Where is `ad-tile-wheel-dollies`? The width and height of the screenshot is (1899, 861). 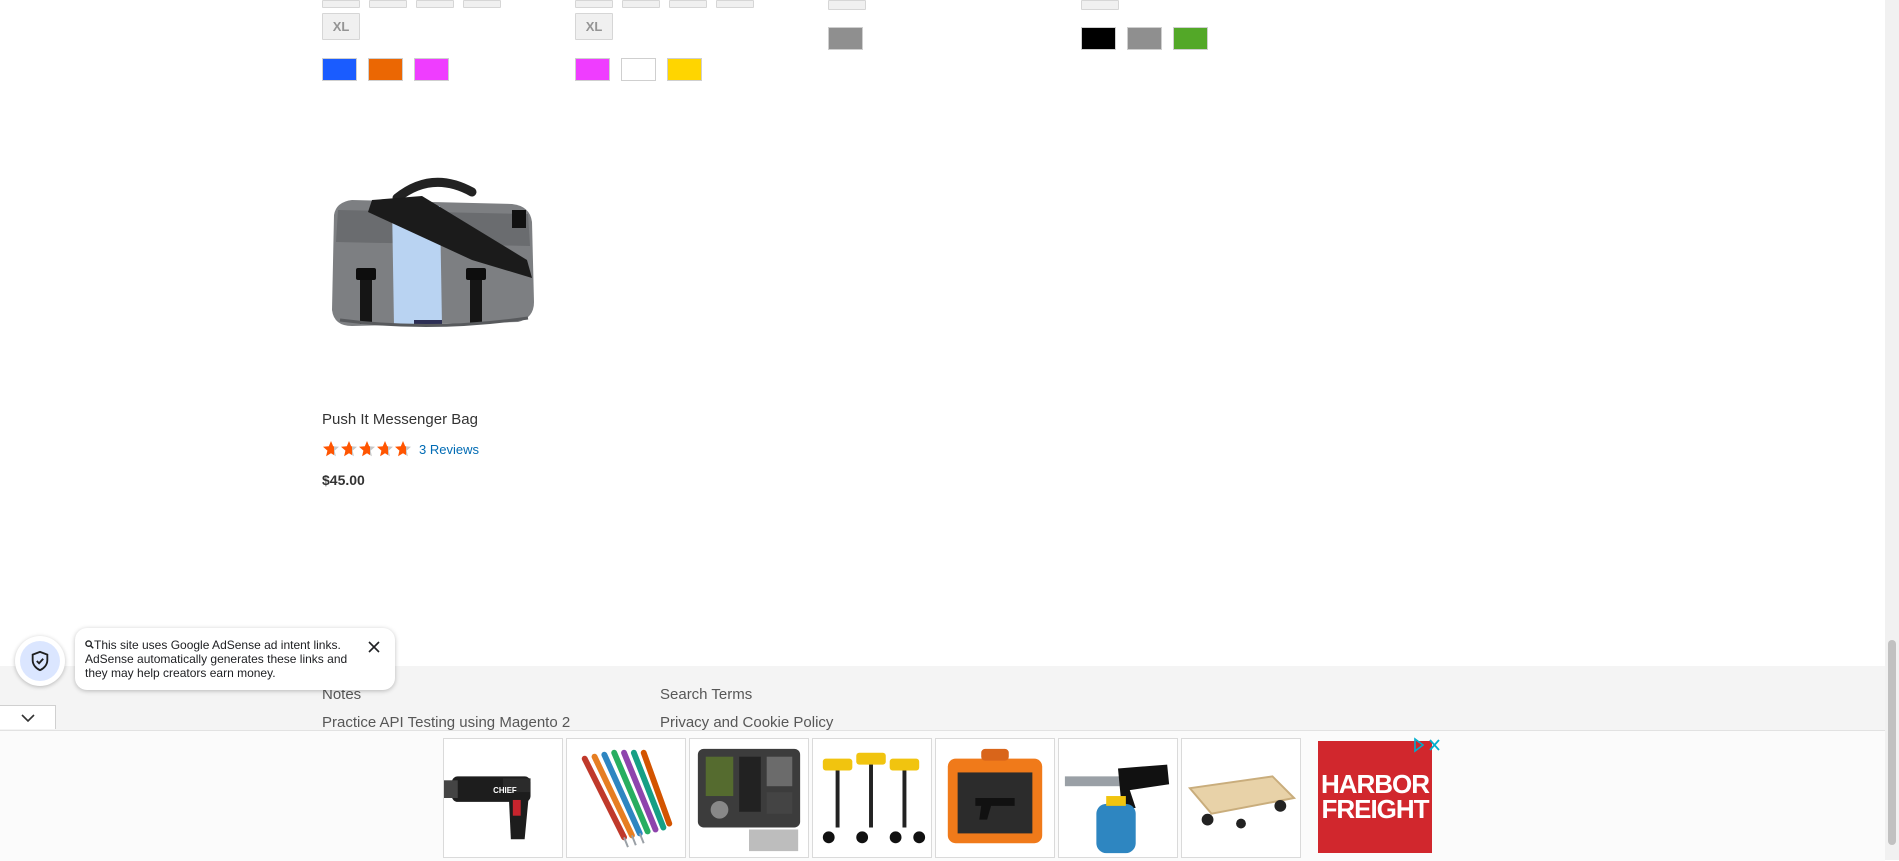 ad-tile-wheel-dollies is located at coordinates (872, 798).